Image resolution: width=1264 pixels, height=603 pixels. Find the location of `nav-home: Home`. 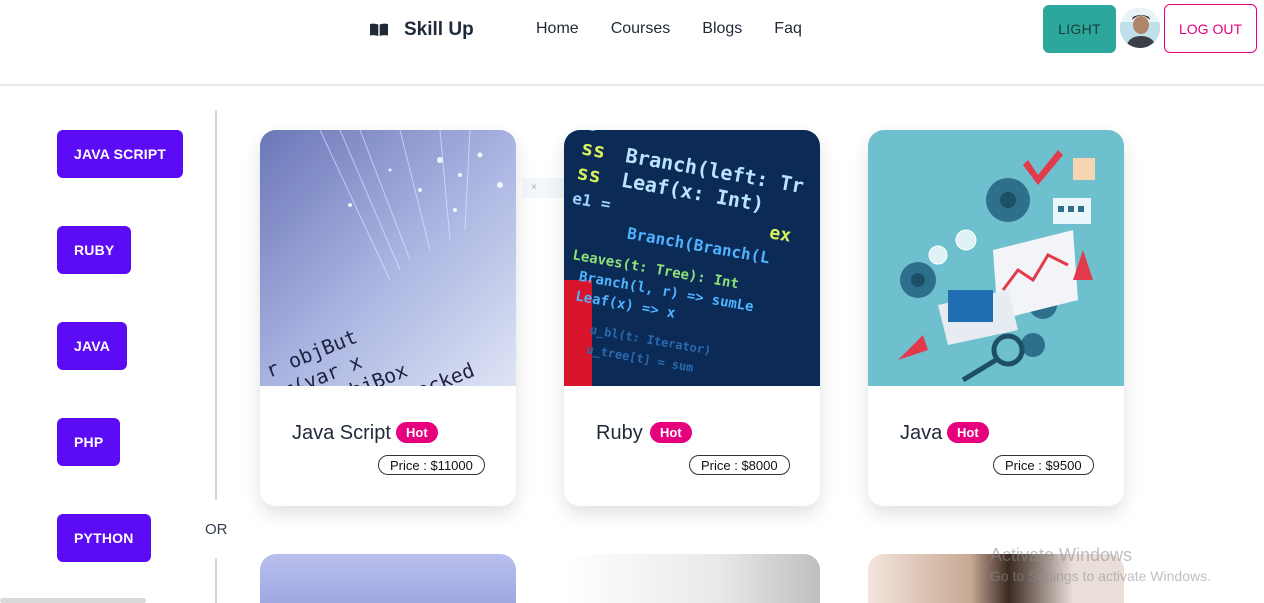

nav-home: Home is located at coordinates (557, 29).